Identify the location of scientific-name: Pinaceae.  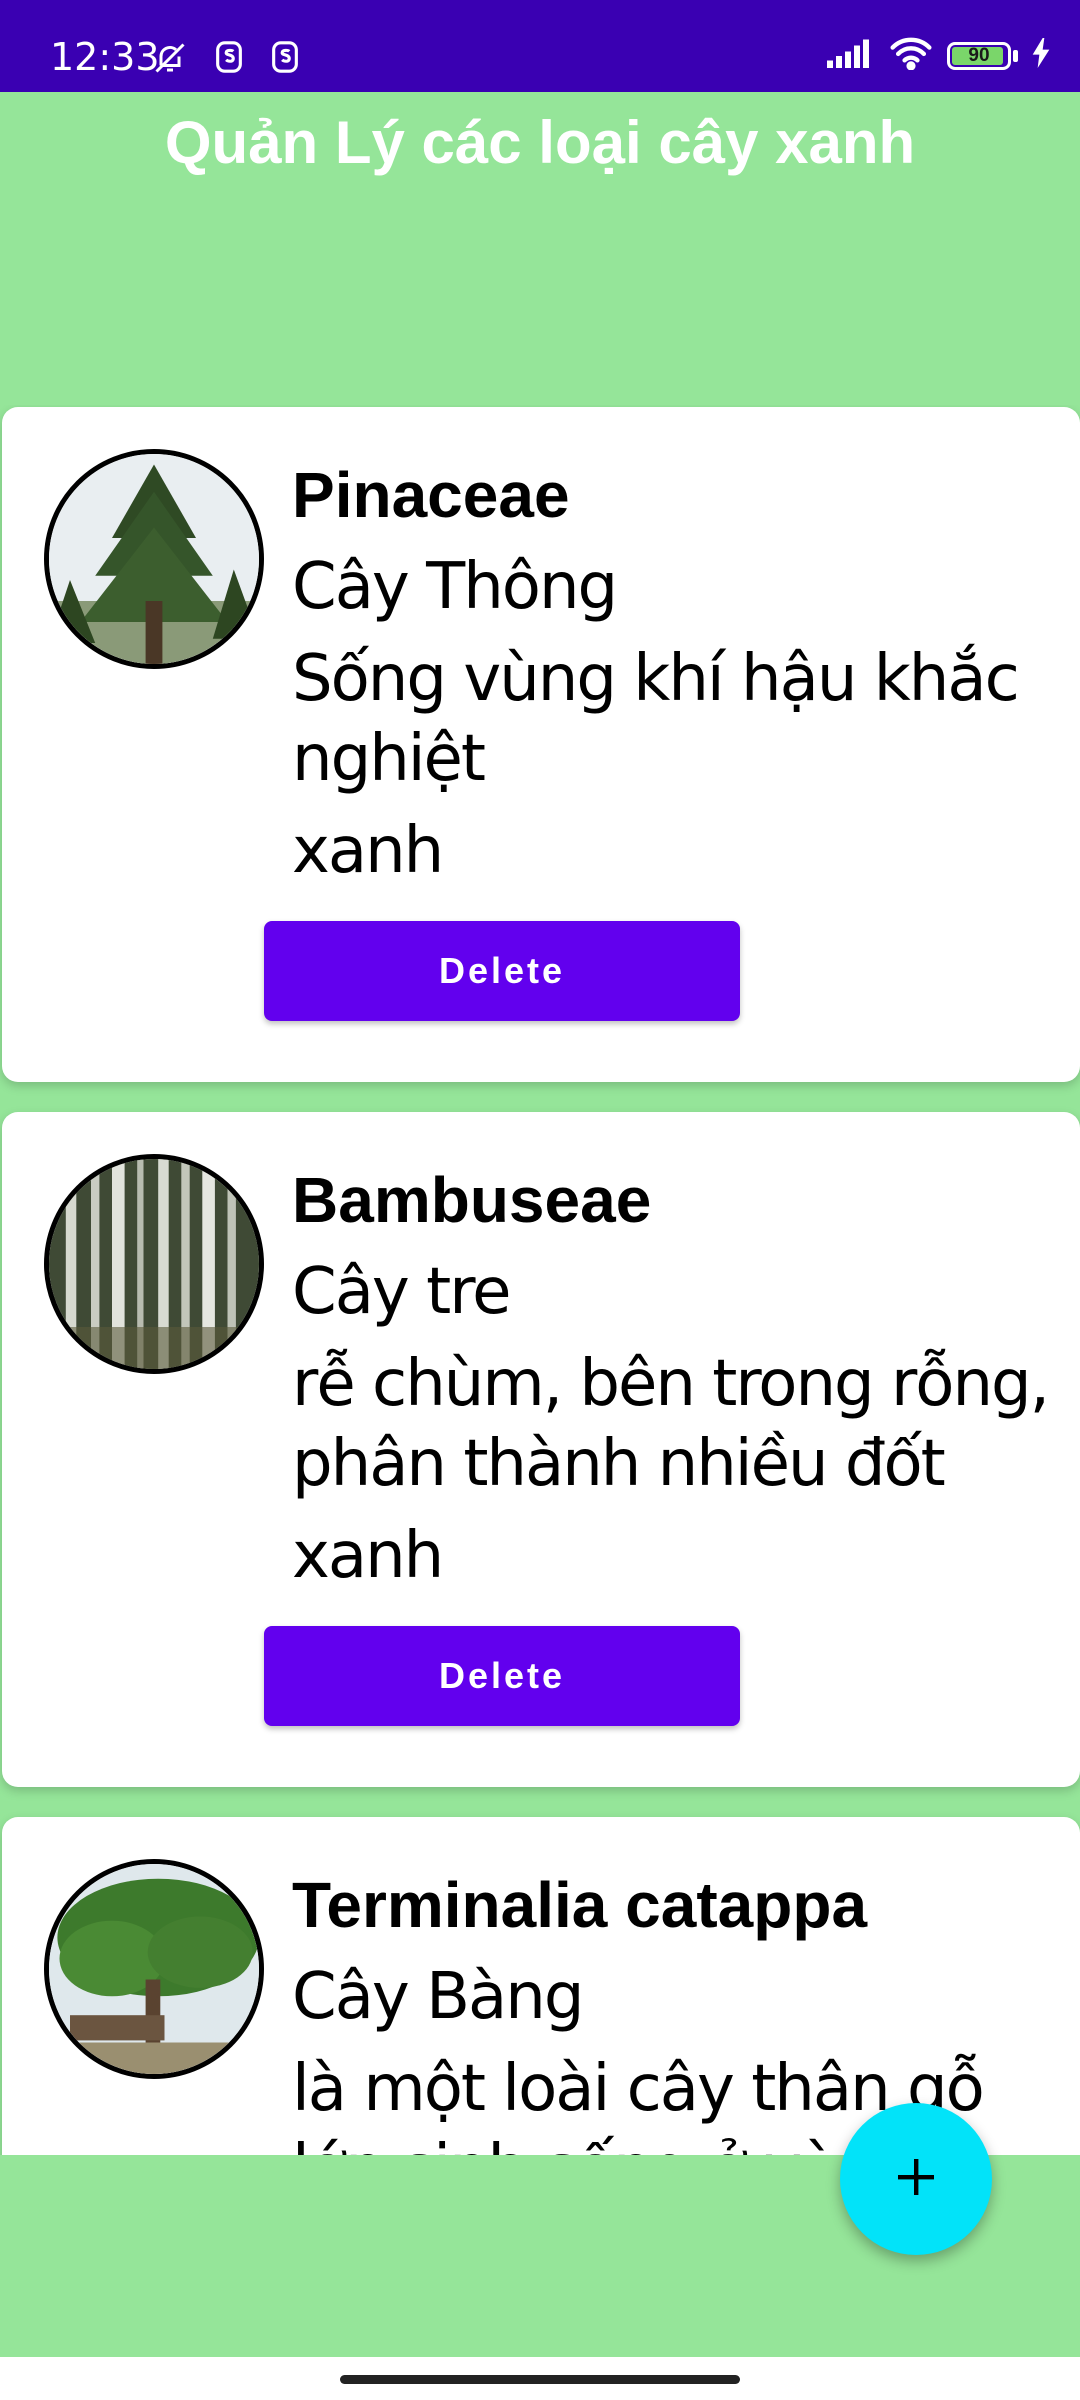
(431, 495).